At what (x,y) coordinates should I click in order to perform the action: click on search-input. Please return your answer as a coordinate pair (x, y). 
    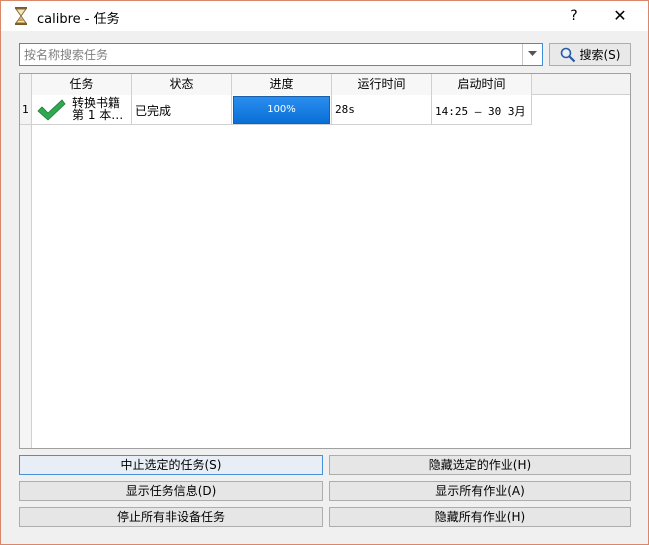
    Looking at the image, I should click on (271, 54).